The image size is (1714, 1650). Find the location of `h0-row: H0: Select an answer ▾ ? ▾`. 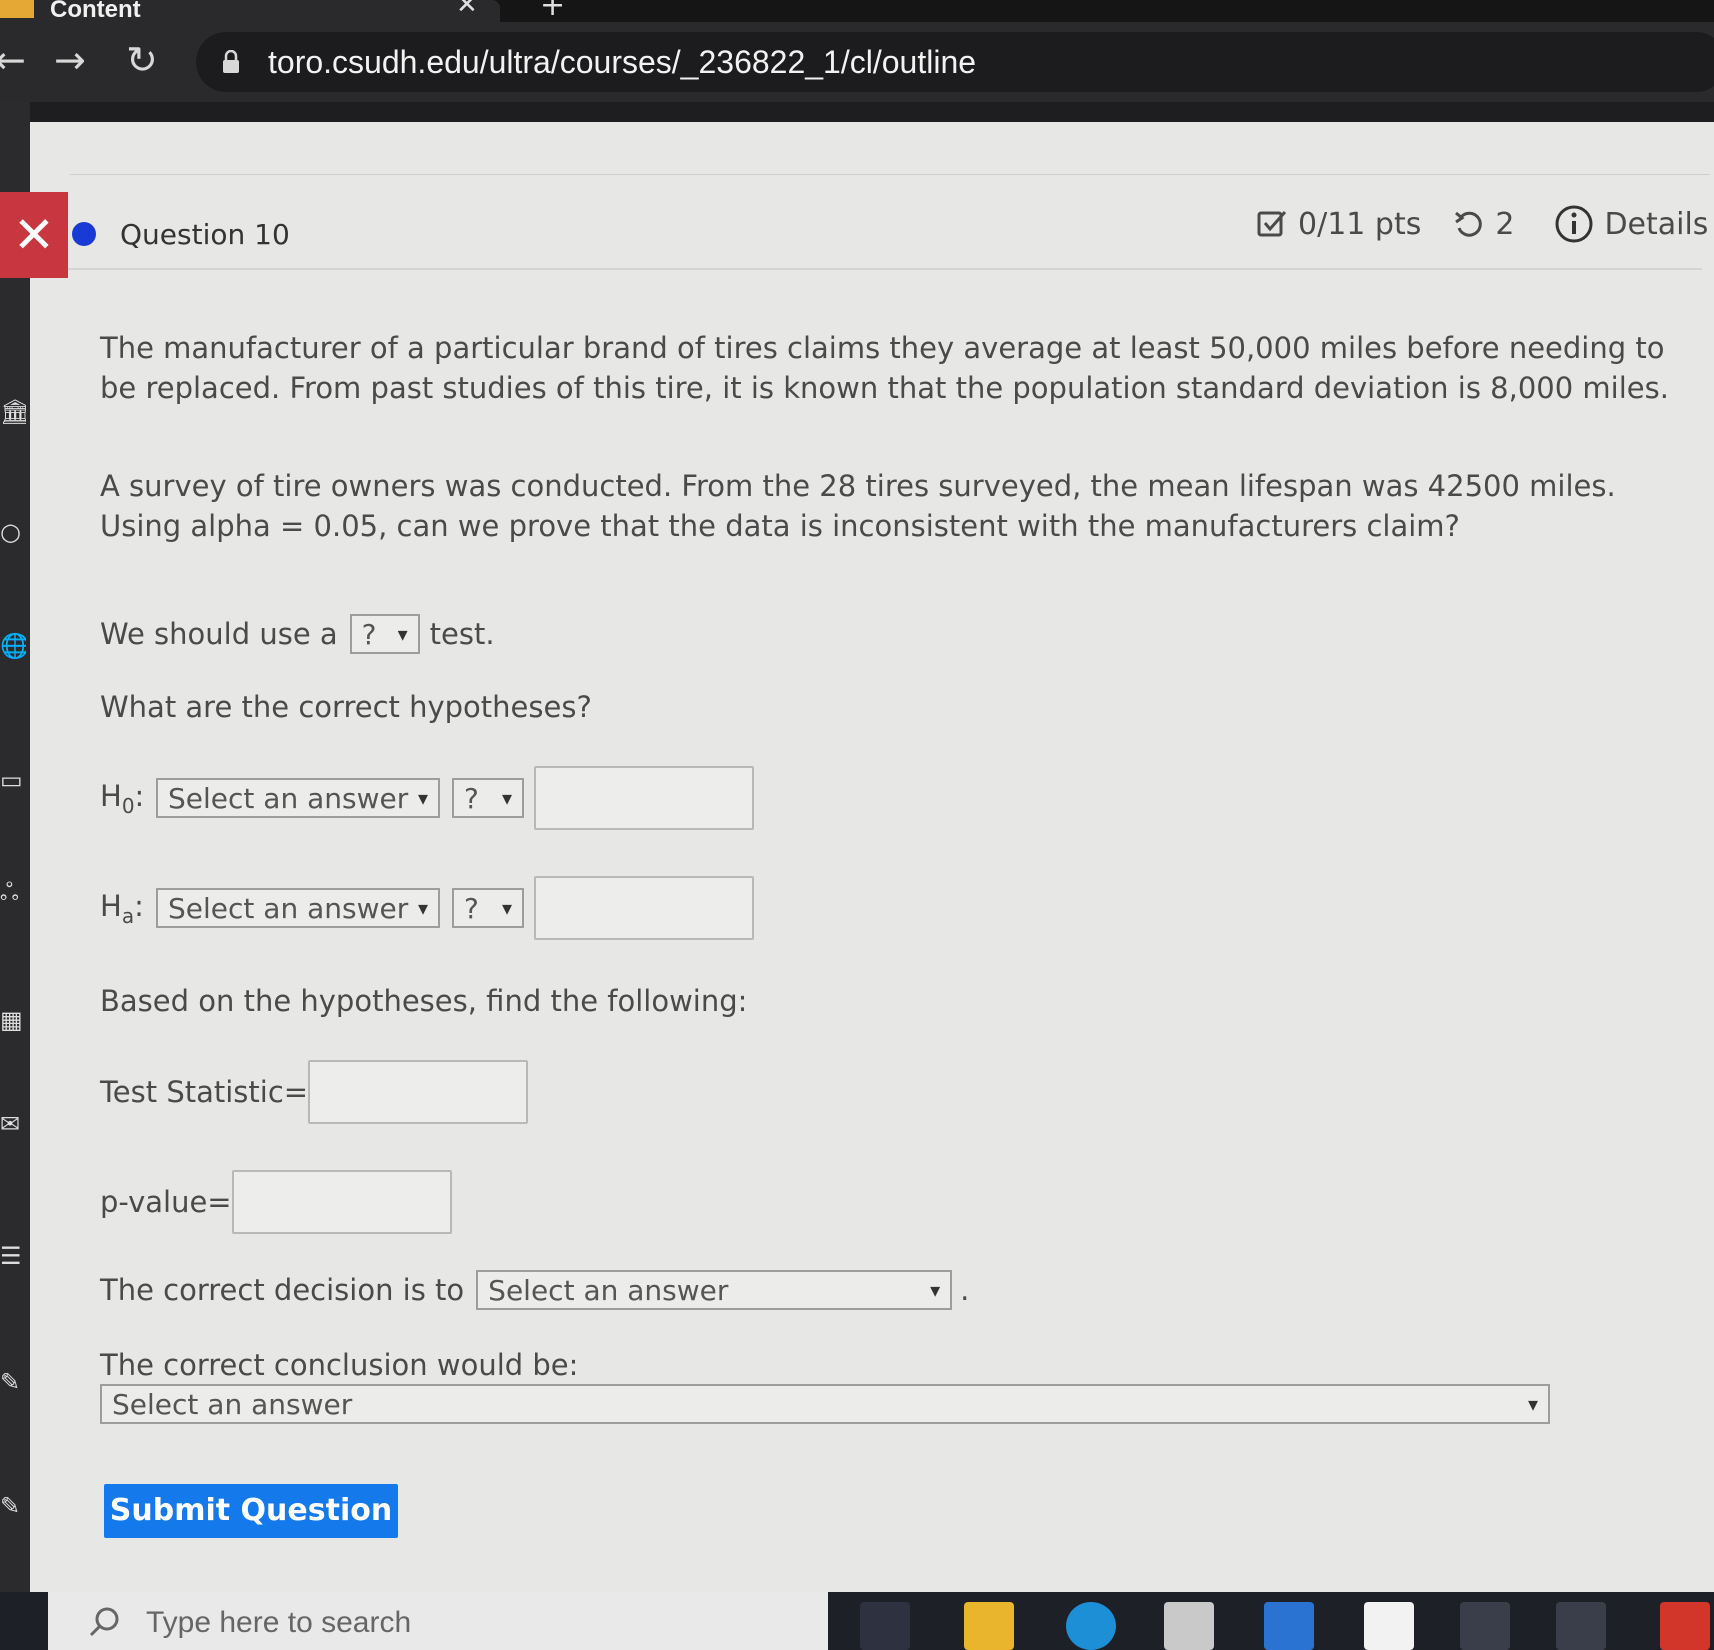

h0-row: H0: Select an answer ▾ ? ▾ is located at coordinates (427, 798).